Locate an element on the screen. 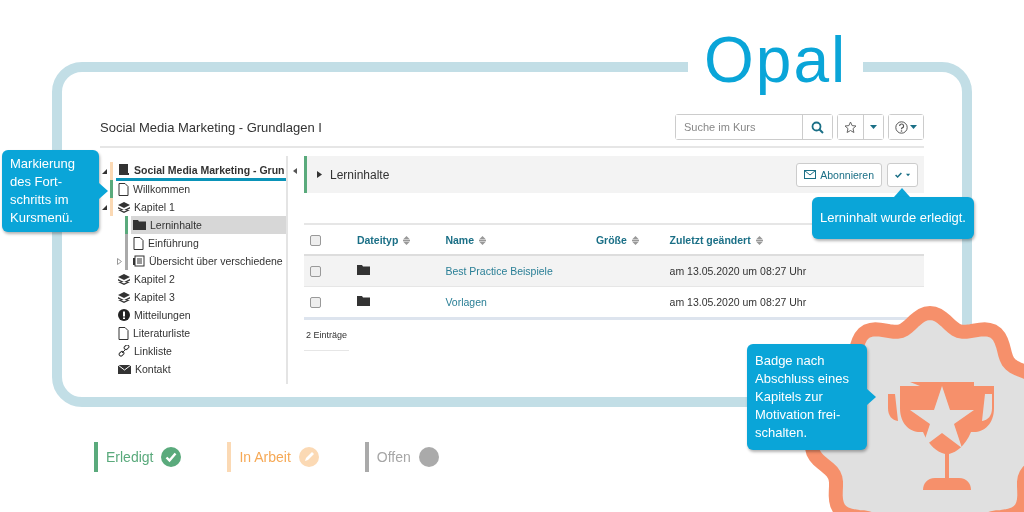  entry-count: 2 Einträge is located at coordinates (327, 335).